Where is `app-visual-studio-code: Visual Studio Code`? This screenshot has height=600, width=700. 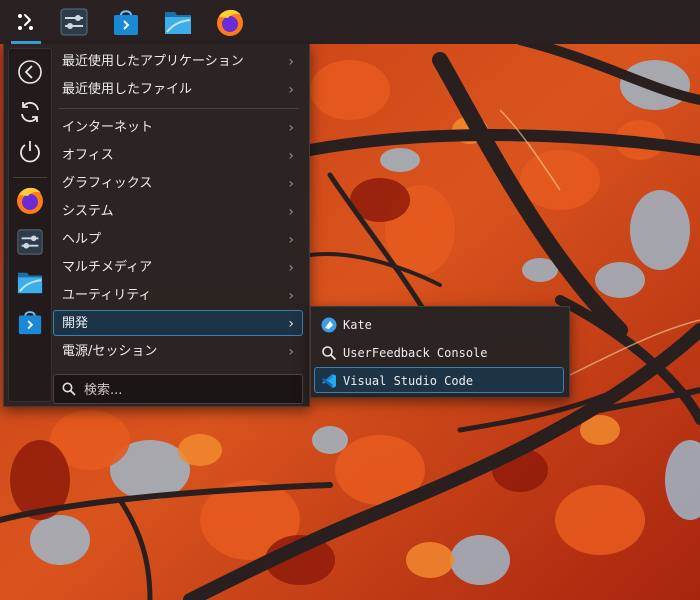
app-visual-studio-code: Visual Studio Code is located at coordinates (439, 380).